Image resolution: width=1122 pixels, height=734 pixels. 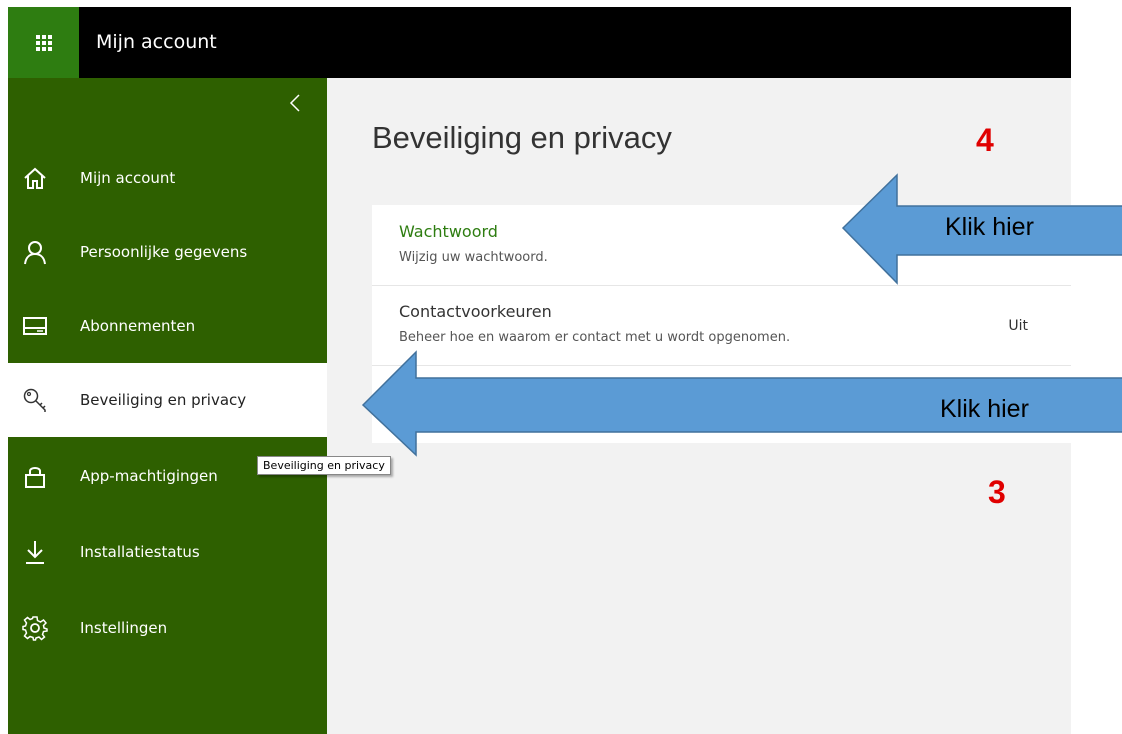 What do you see at coordinates (997, 492) in the screenshot?
I see `annotation-step-3: 3` at bounding box center [997, 492].